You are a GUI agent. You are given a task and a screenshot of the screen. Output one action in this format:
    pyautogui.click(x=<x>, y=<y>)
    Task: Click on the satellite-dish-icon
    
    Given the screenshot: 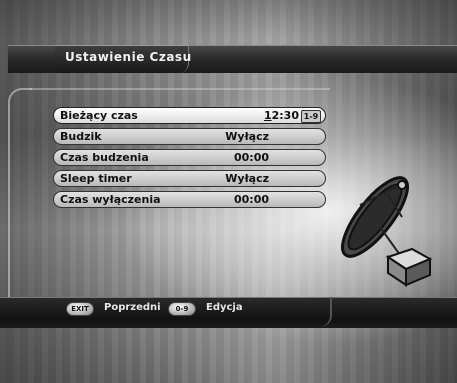 What is the action you would take?
    pyautogui.click(x=387, y=231)
    